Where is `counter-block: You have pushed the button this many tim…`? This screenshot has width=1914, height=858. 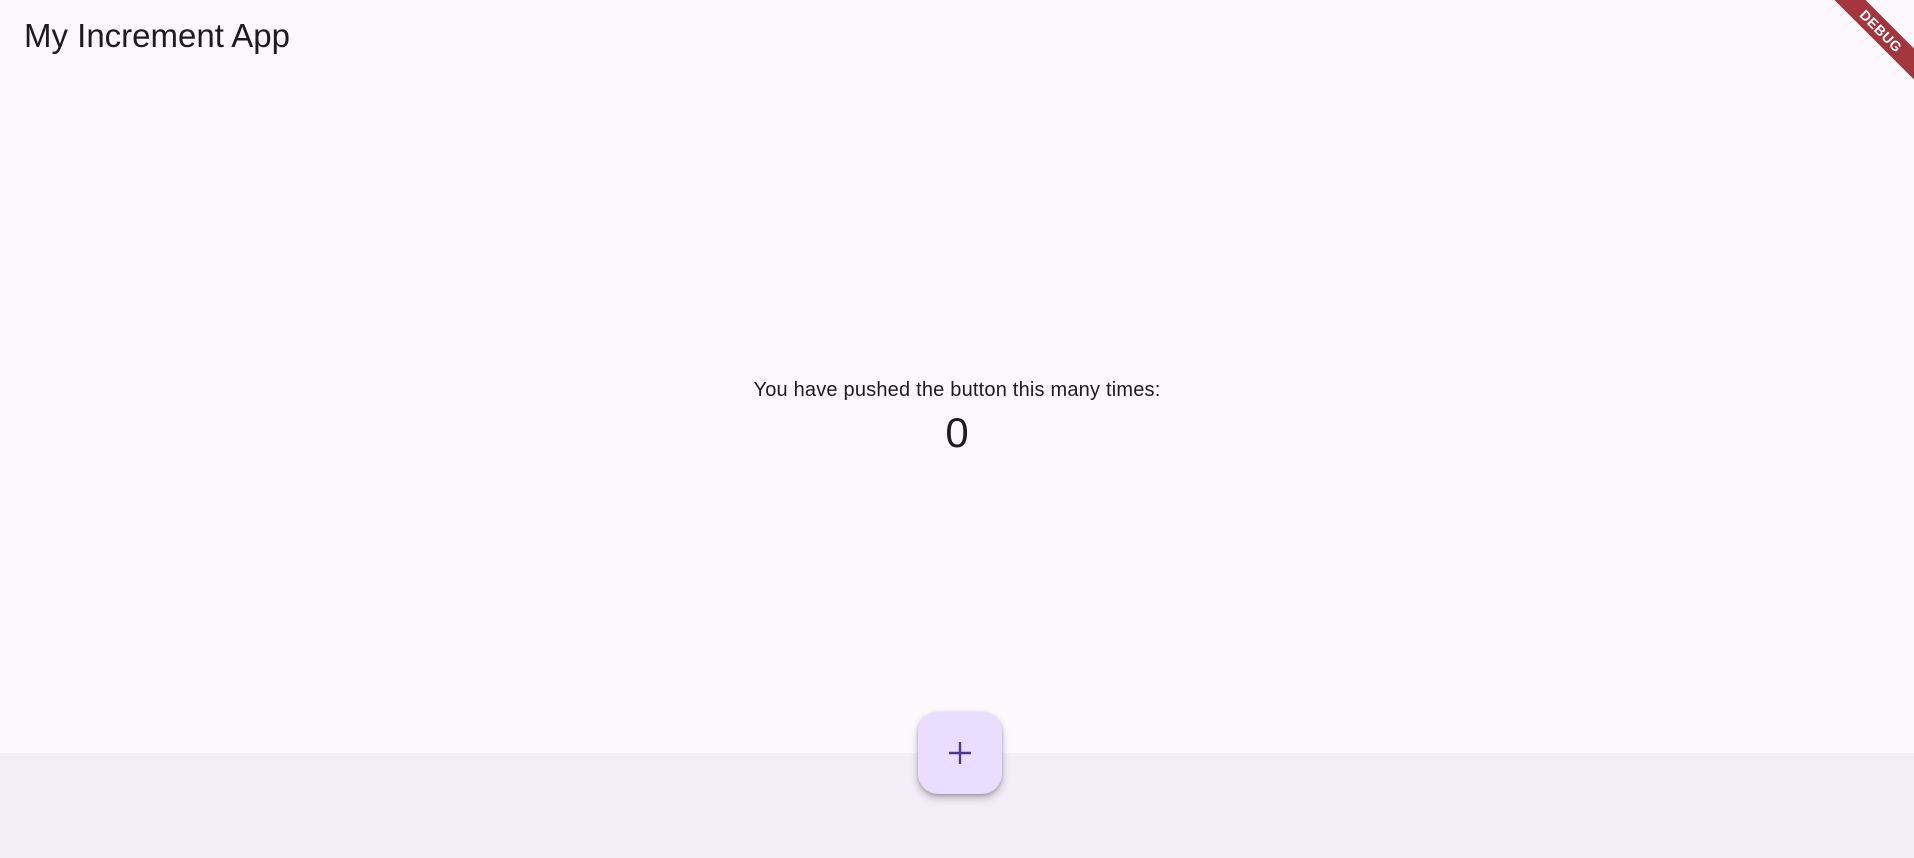 counter-block: You have pushed the button this many tim… is located at coordinates (957, 417).